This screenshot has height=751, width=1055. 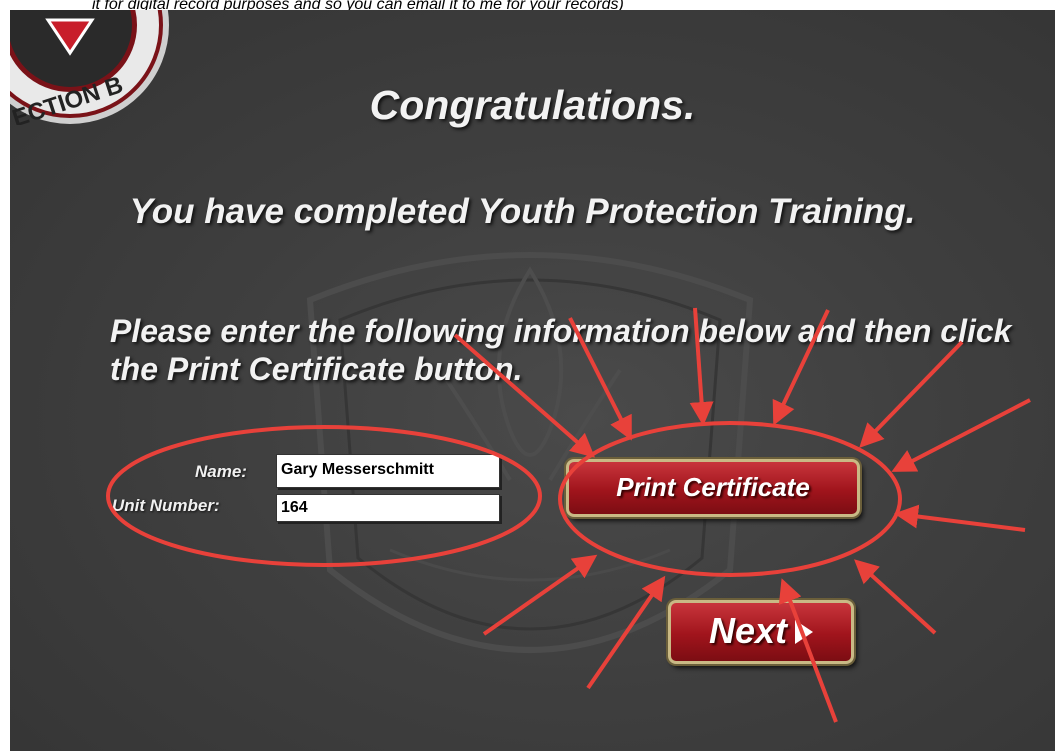 What do you see at coordinates (804, 632) in the screenshot?
I see `play-arrow-icon` at bounding box center [804, 632].